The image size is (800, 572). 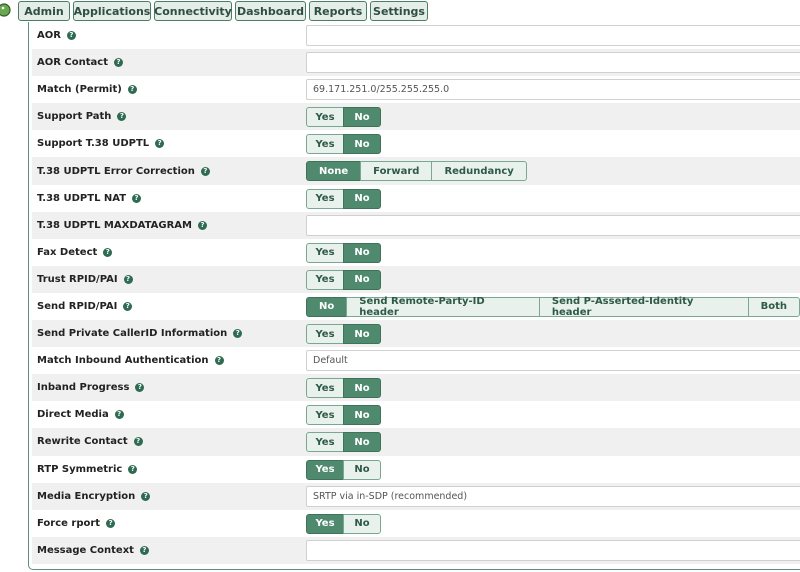 I want to click on field-label: Match (Permit)?, so click(x=87, y=89).